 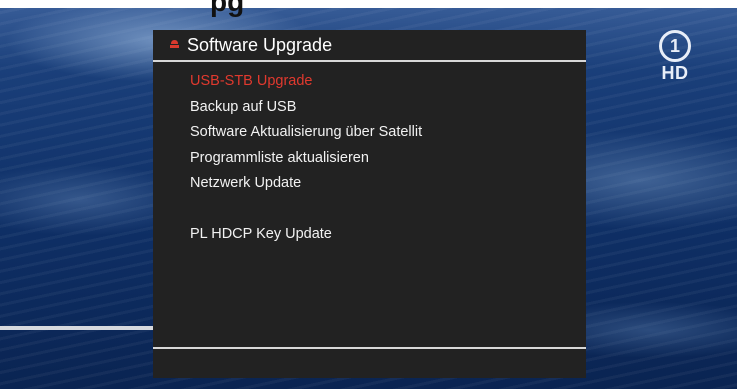 I want to click on menu-bullet-icon, so click(x=174, y=44).